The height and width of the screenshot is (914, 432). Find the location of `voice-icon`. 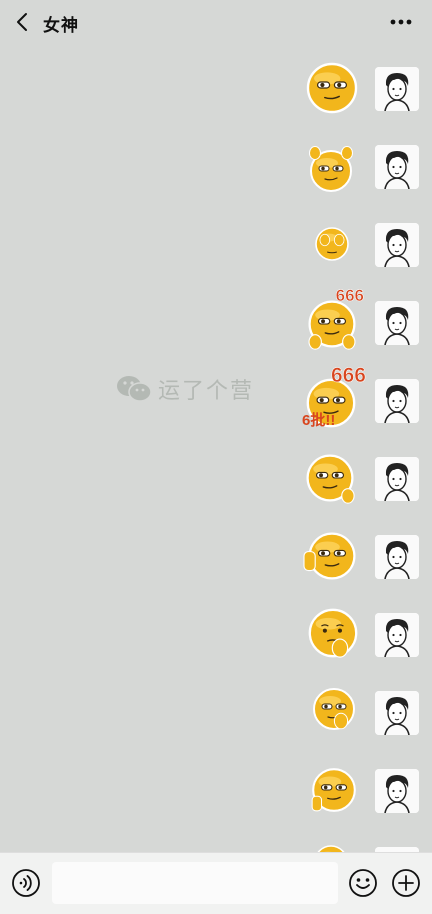

voice-icon is located at coordinates (26, 883).